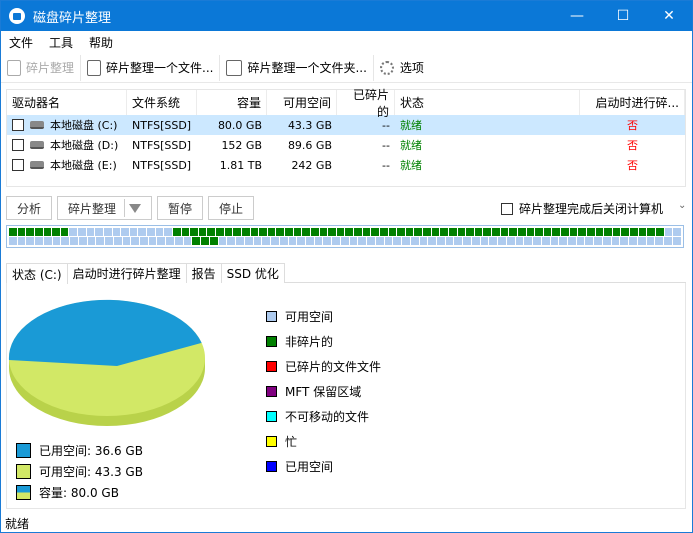 The width and height of the screenshot is (693, 533). Describe the element at coordinates (682, 205) in the screenshot. I see `chevron-down-icon: ⌄` at that location.